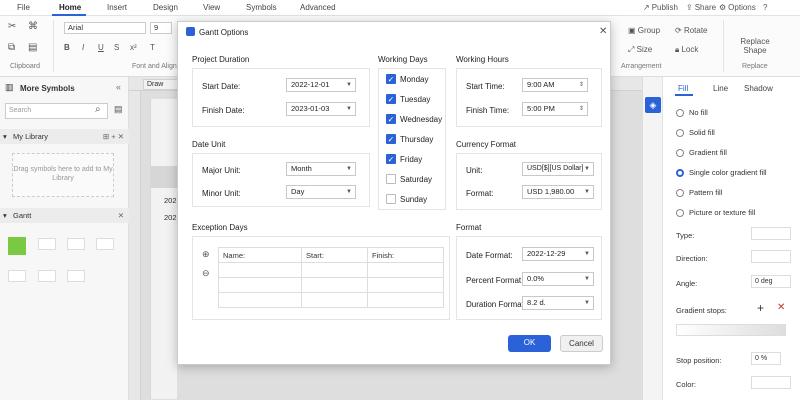 This screenshot has height=400, width=800. Describe the element at coordinates (555, 85) in the screenshot. I see `start-time-picker: 9:00 AM ⇕` at that location.